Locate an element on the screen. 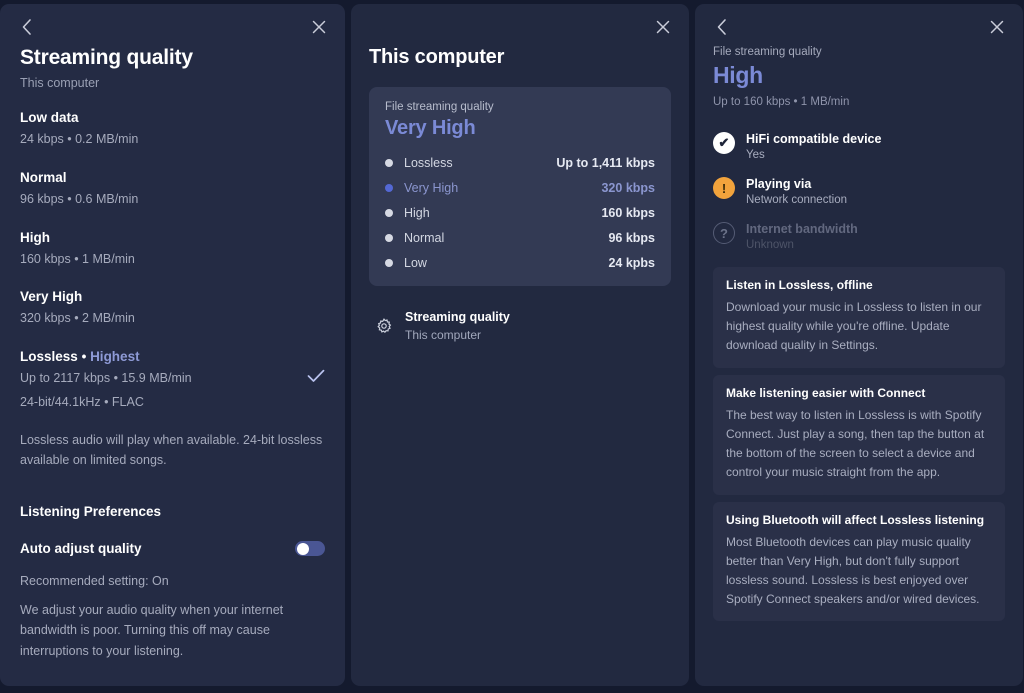 The image size is (1024, 693). quality-option-detail: Up to 2117 kbps • 15.9 MB/min is located at coordinates (106, 378).